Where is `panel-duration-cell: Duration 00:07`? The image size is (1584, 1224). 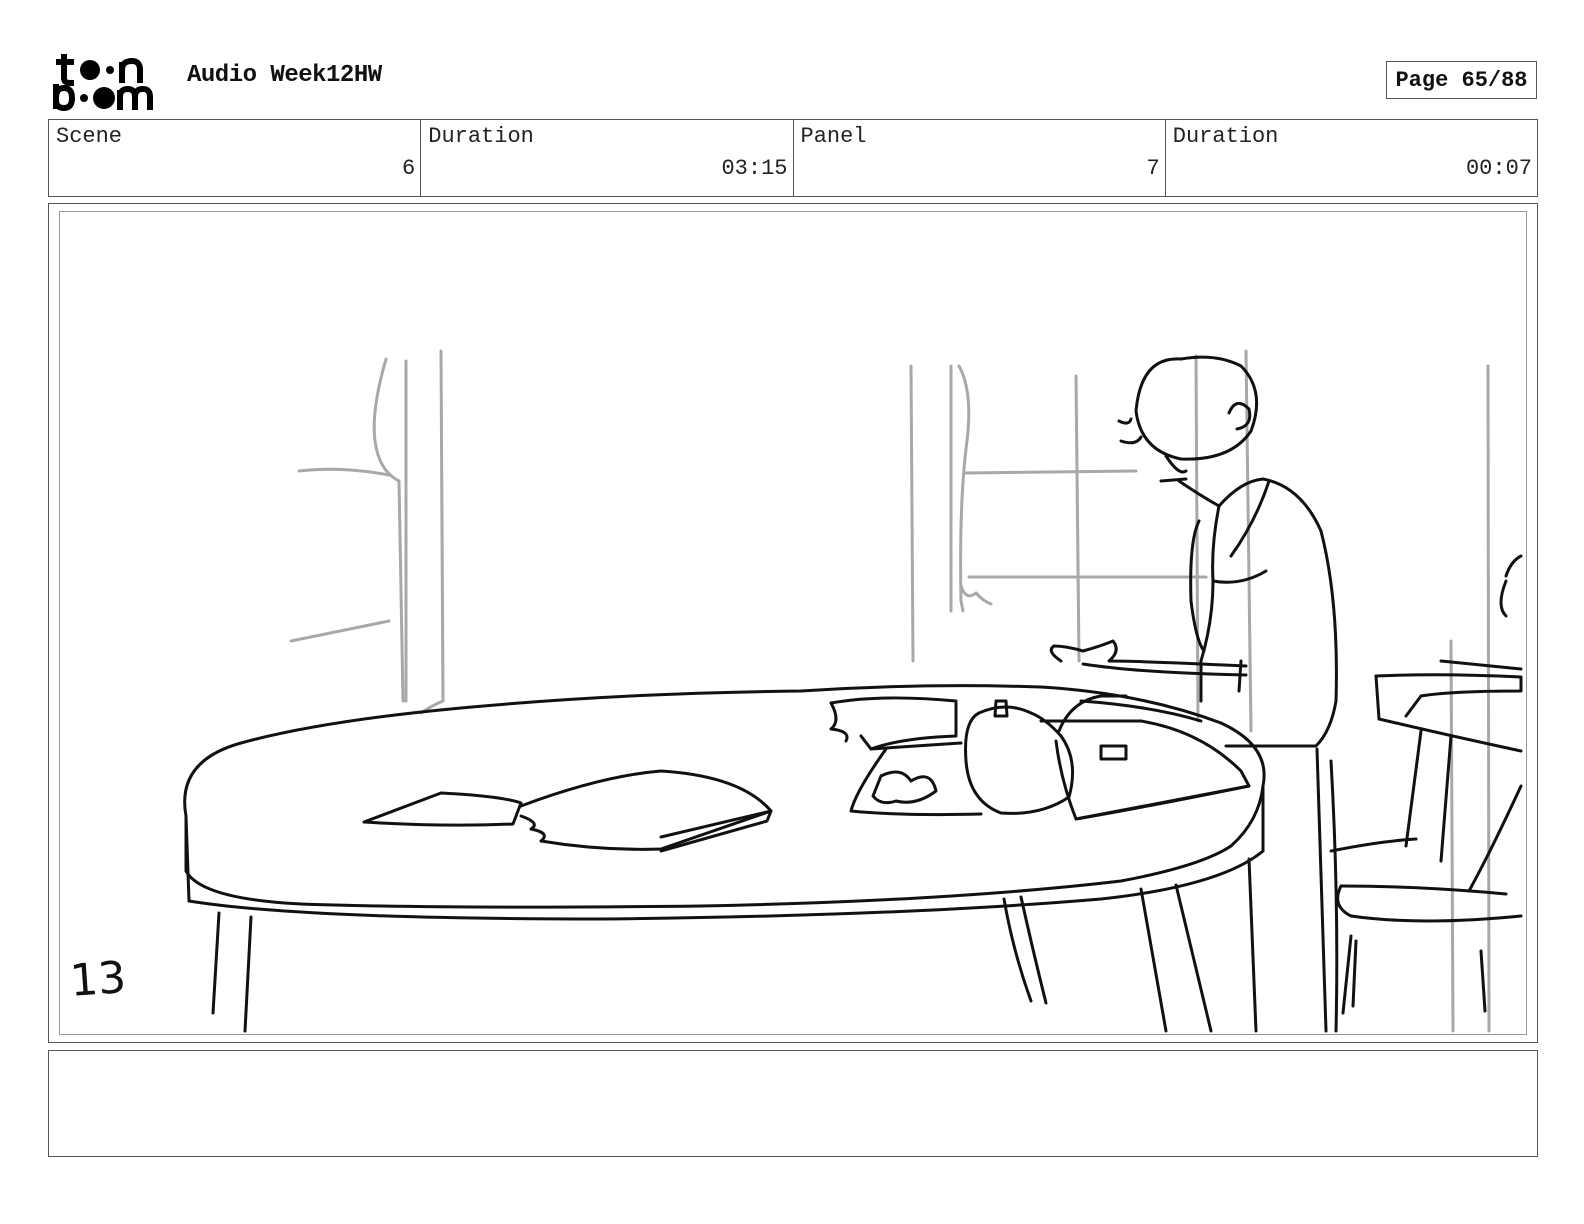
panel-duration-cell: Duration 00:07 is located at coordinates (1351, 158).